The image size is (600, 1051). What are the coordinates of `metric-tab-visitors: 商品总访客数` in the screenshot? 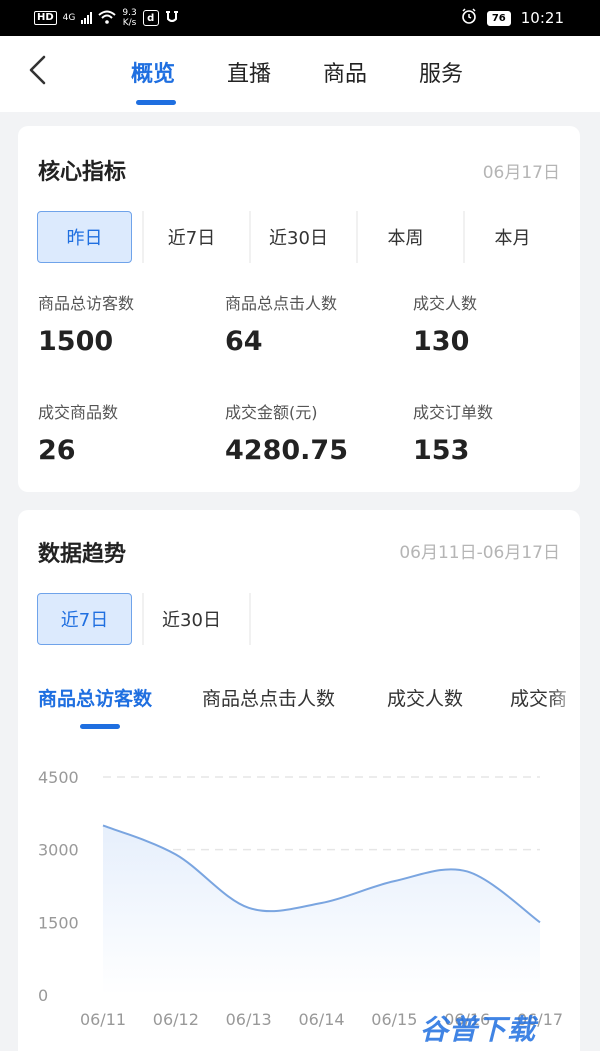 It's located at (95, 697).